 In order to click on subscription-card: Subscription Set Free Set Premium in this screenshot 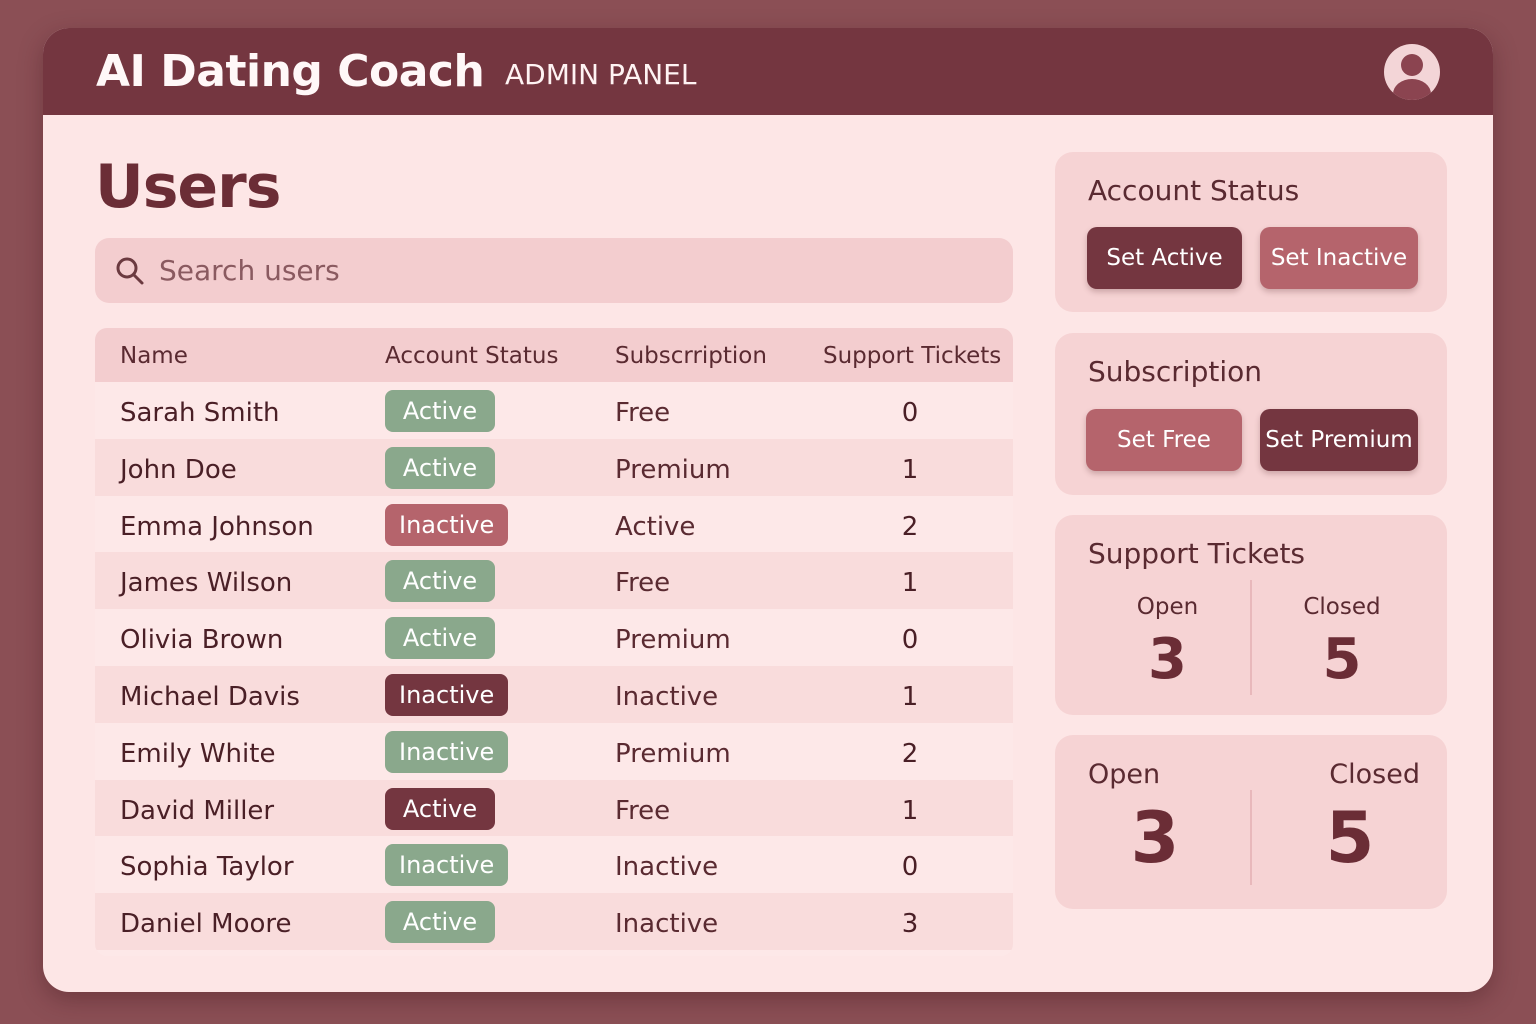, I will do `click(1251, 414)`.